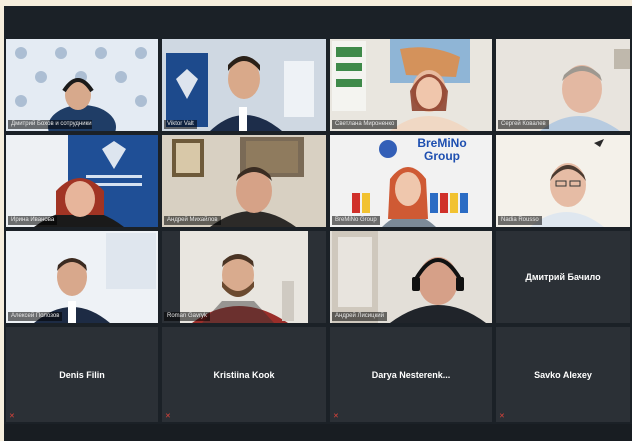 This screenshot has width=632, height=441. I want to click on participant-tile: Ирина Иванова, so click(82, 181).